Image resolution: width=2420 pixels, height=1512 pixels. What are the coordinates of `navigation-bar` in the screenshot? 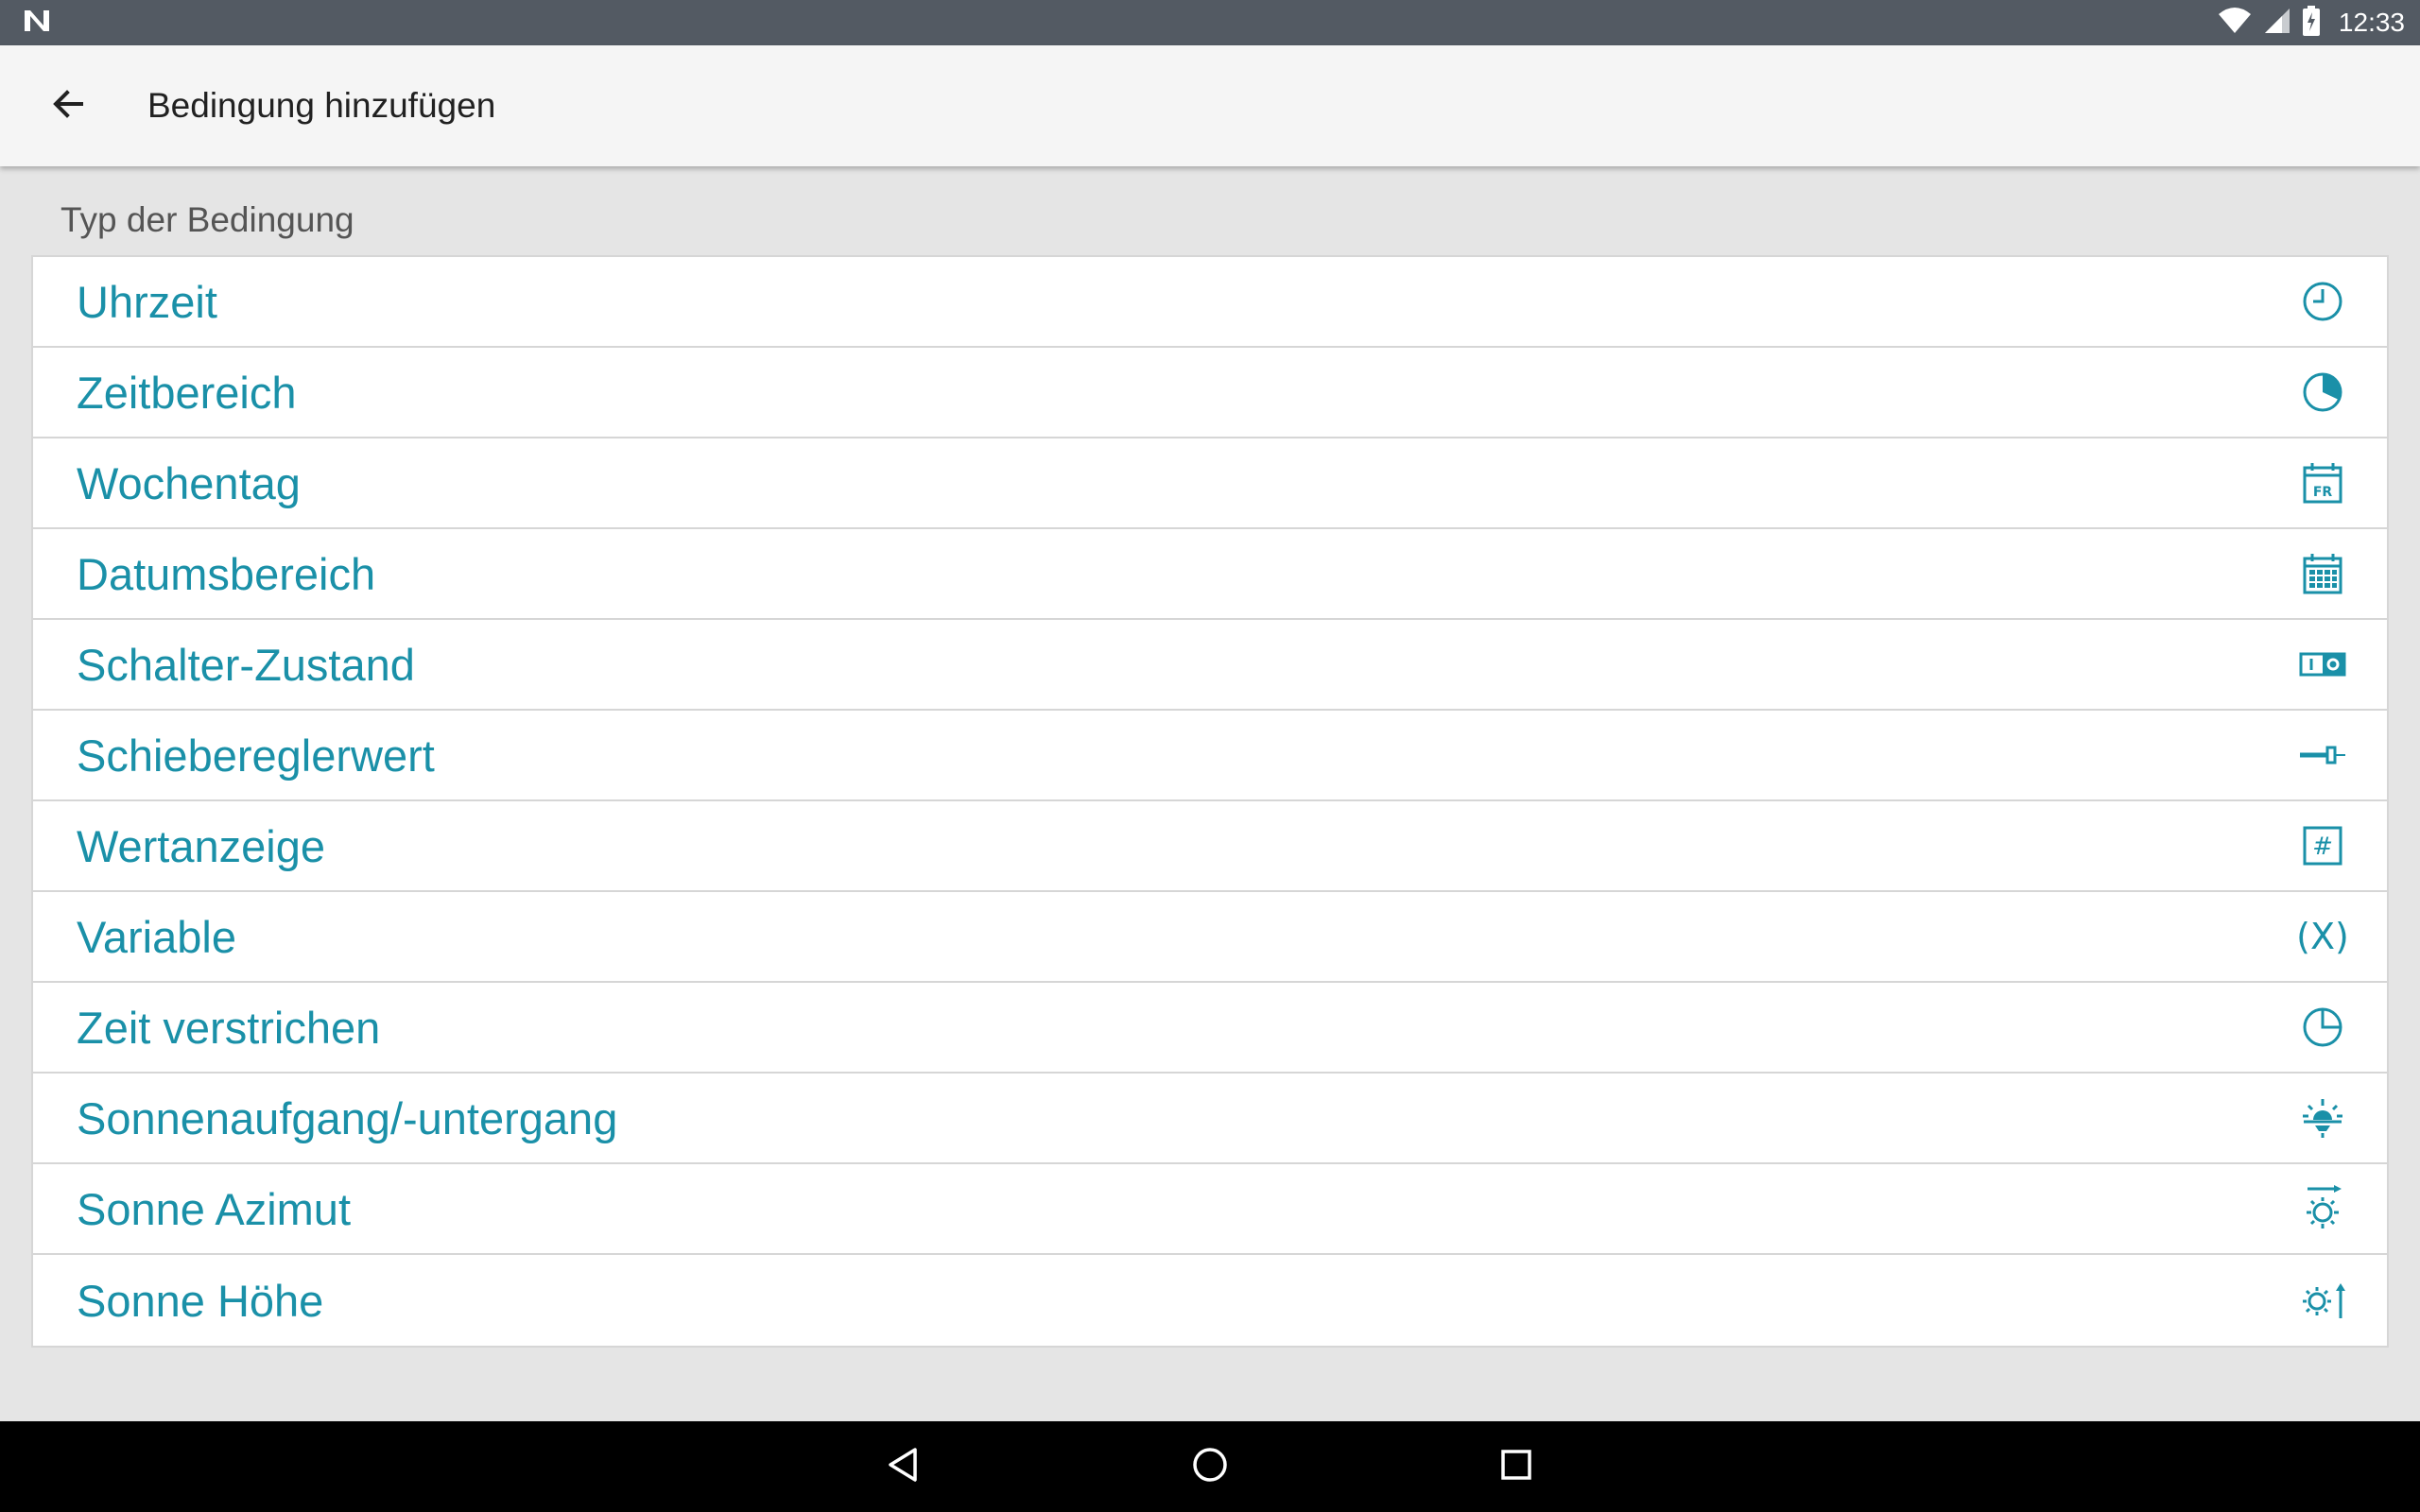 It's located at (1210, 1466).